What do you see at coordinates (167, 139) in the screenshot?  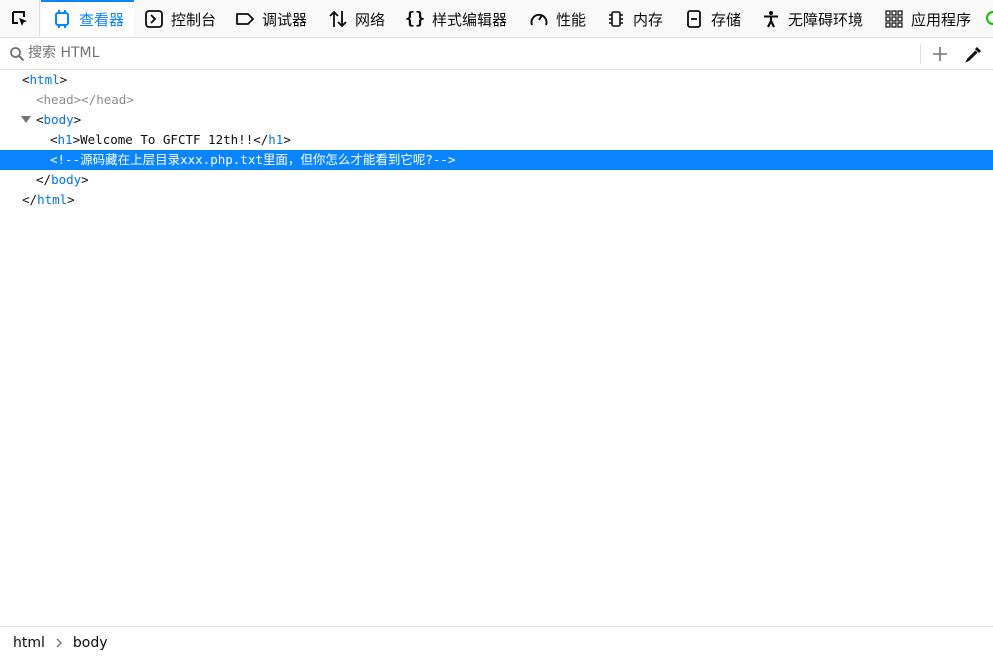 I see `node-text: Welcome To GFCTF 12th!!` at bounding box center [167, 139].